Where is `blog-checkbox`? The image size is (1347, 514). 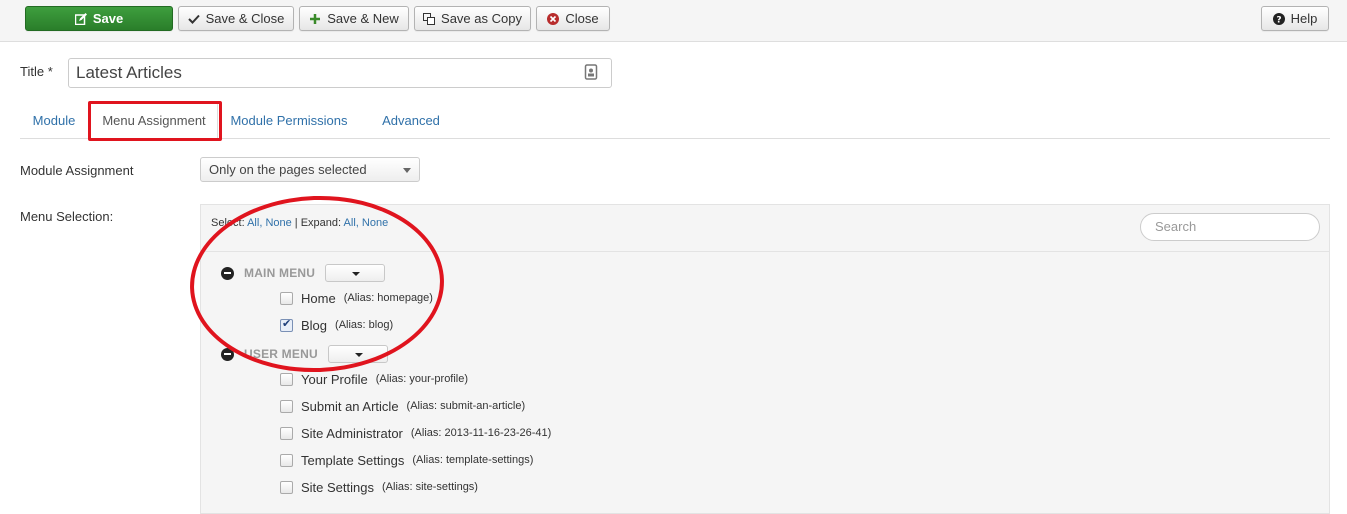 blog-checkbox is located at coordinates (286, 324).